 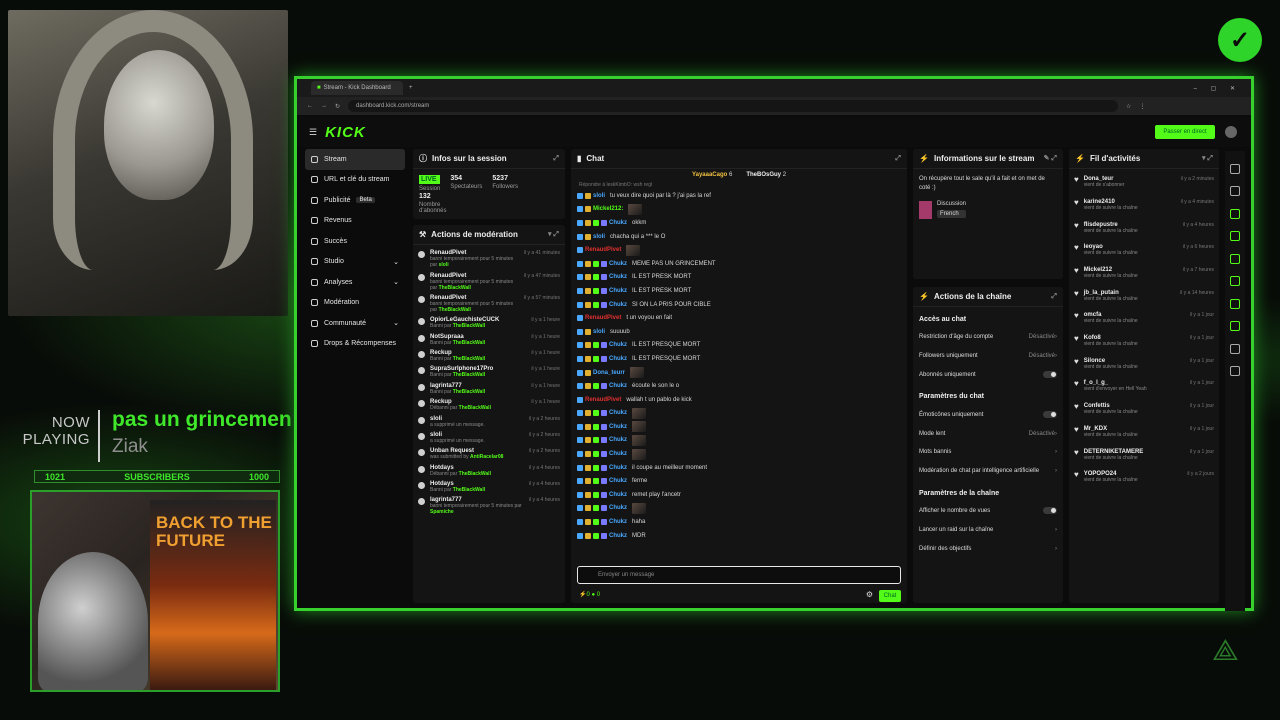 I want to click on reload-icon: ↻, so click(x=337, y=106).